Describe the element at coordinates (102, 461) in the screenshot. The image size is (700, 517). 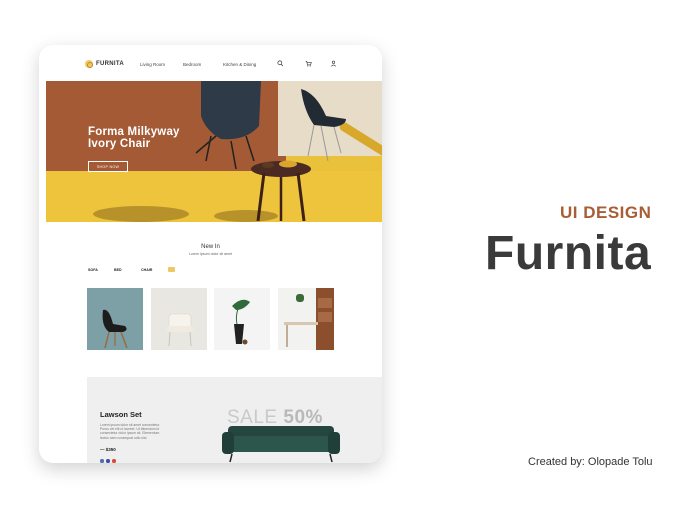
I see `color-swatch-blue` at that location.